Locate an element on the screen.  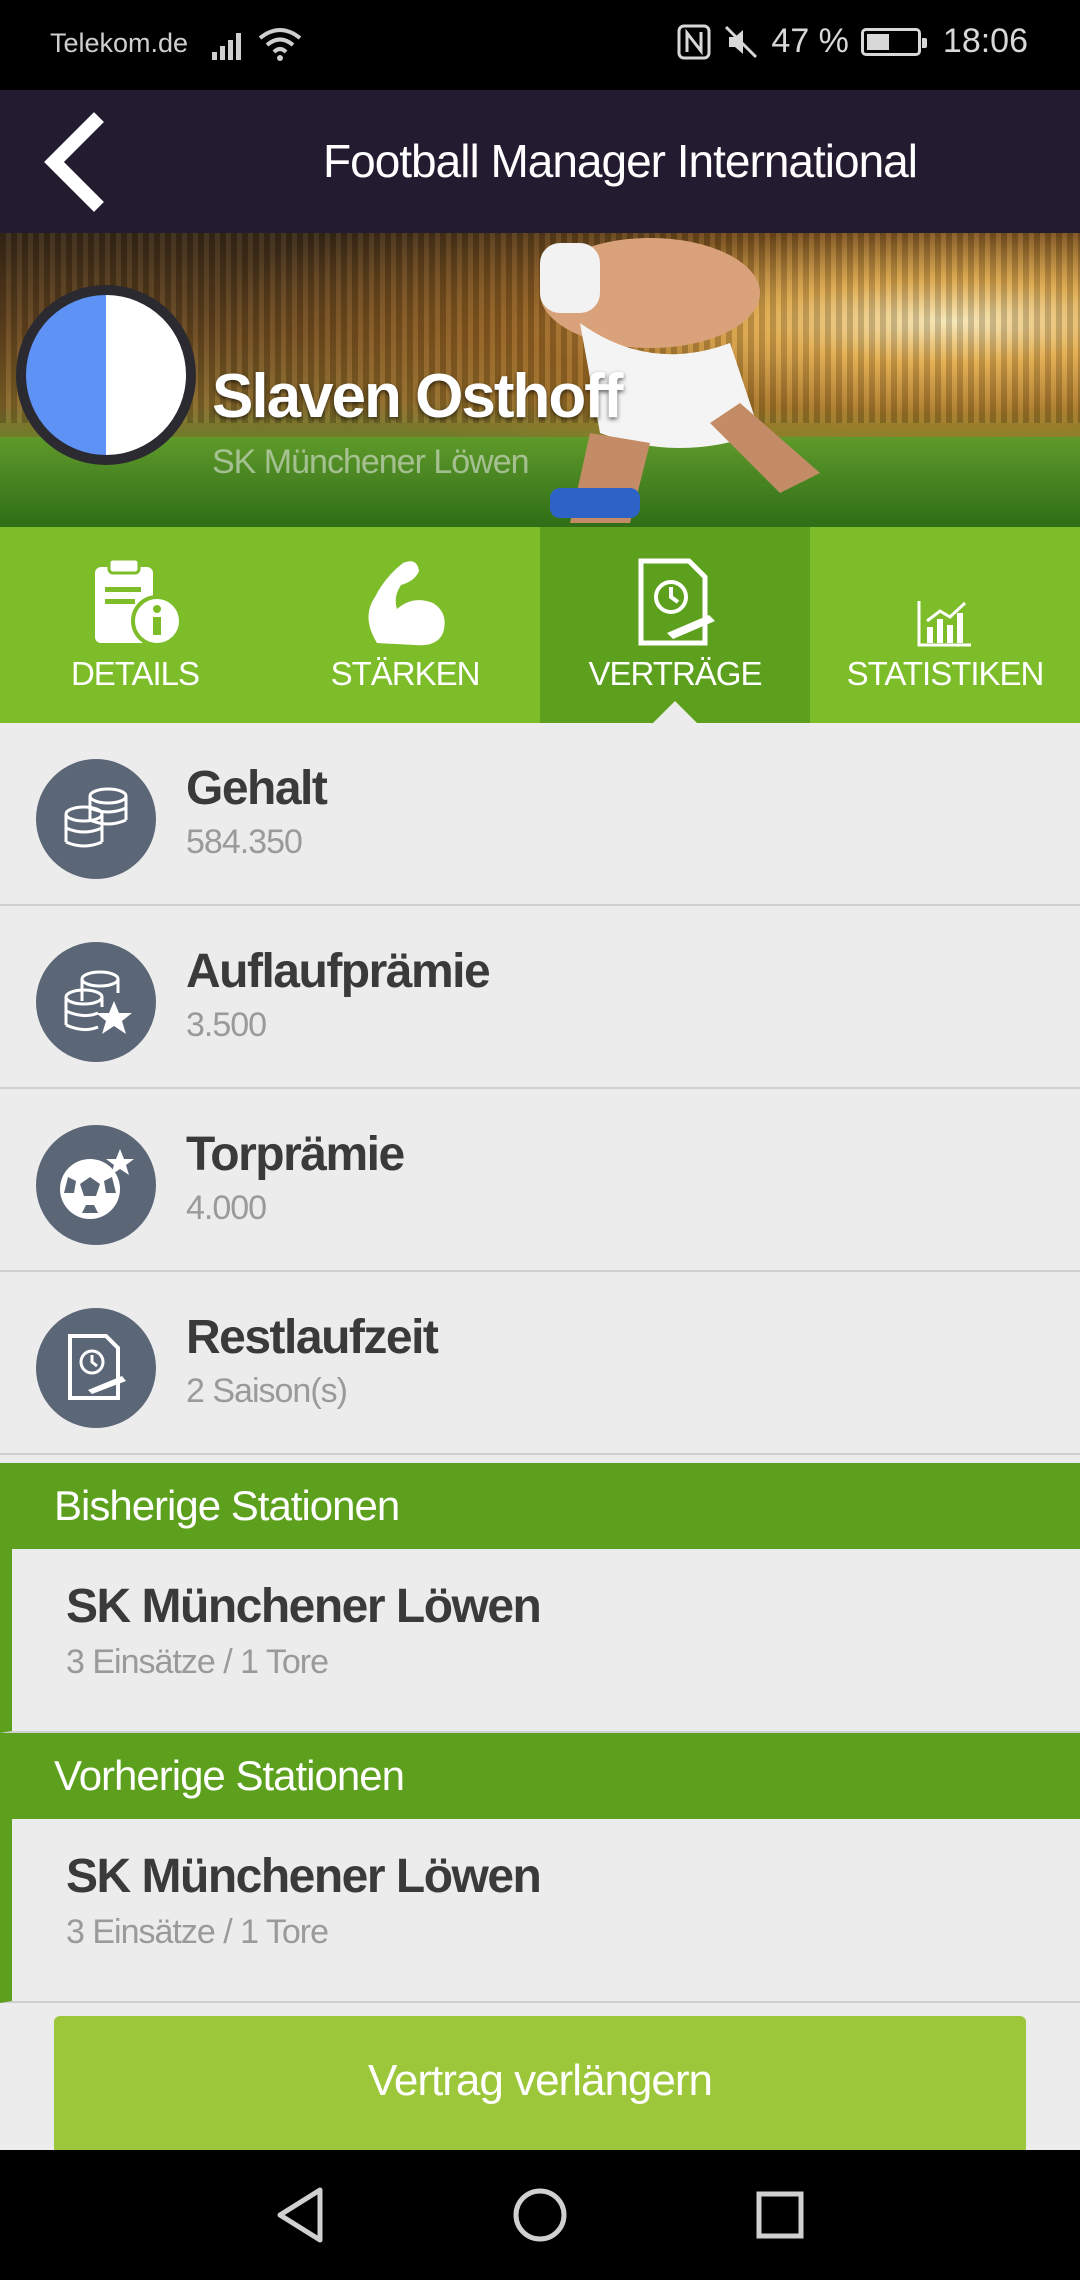
battery-icon is located at coordinates (893, 41).